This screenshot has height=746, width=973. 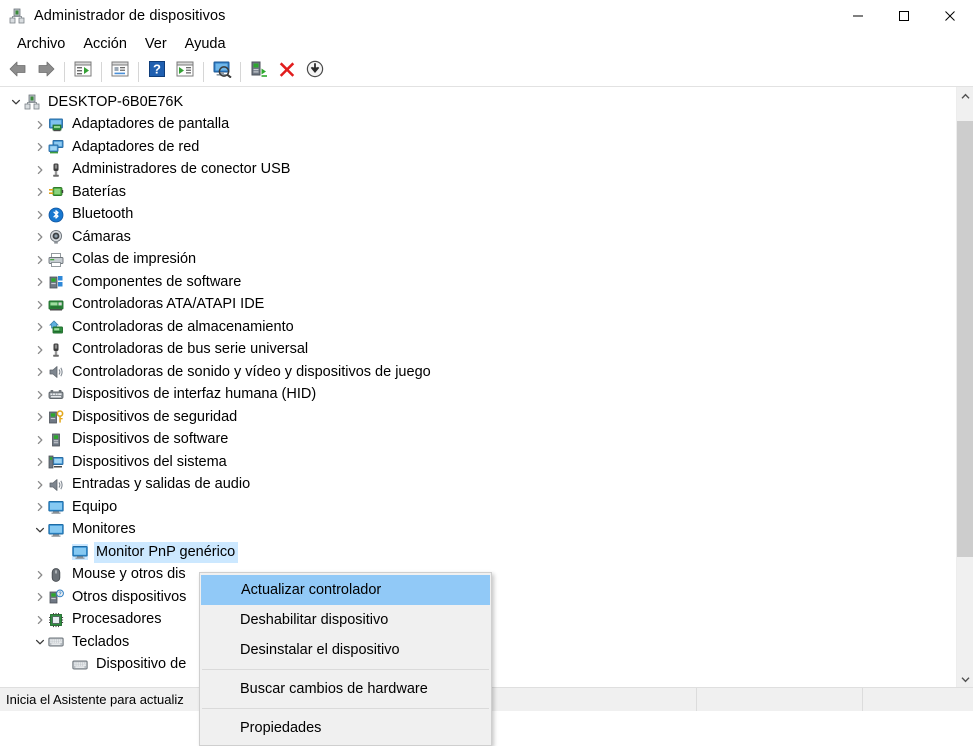 I want to click on tree-node-label: Procesadores, so click(x=117, y=619).